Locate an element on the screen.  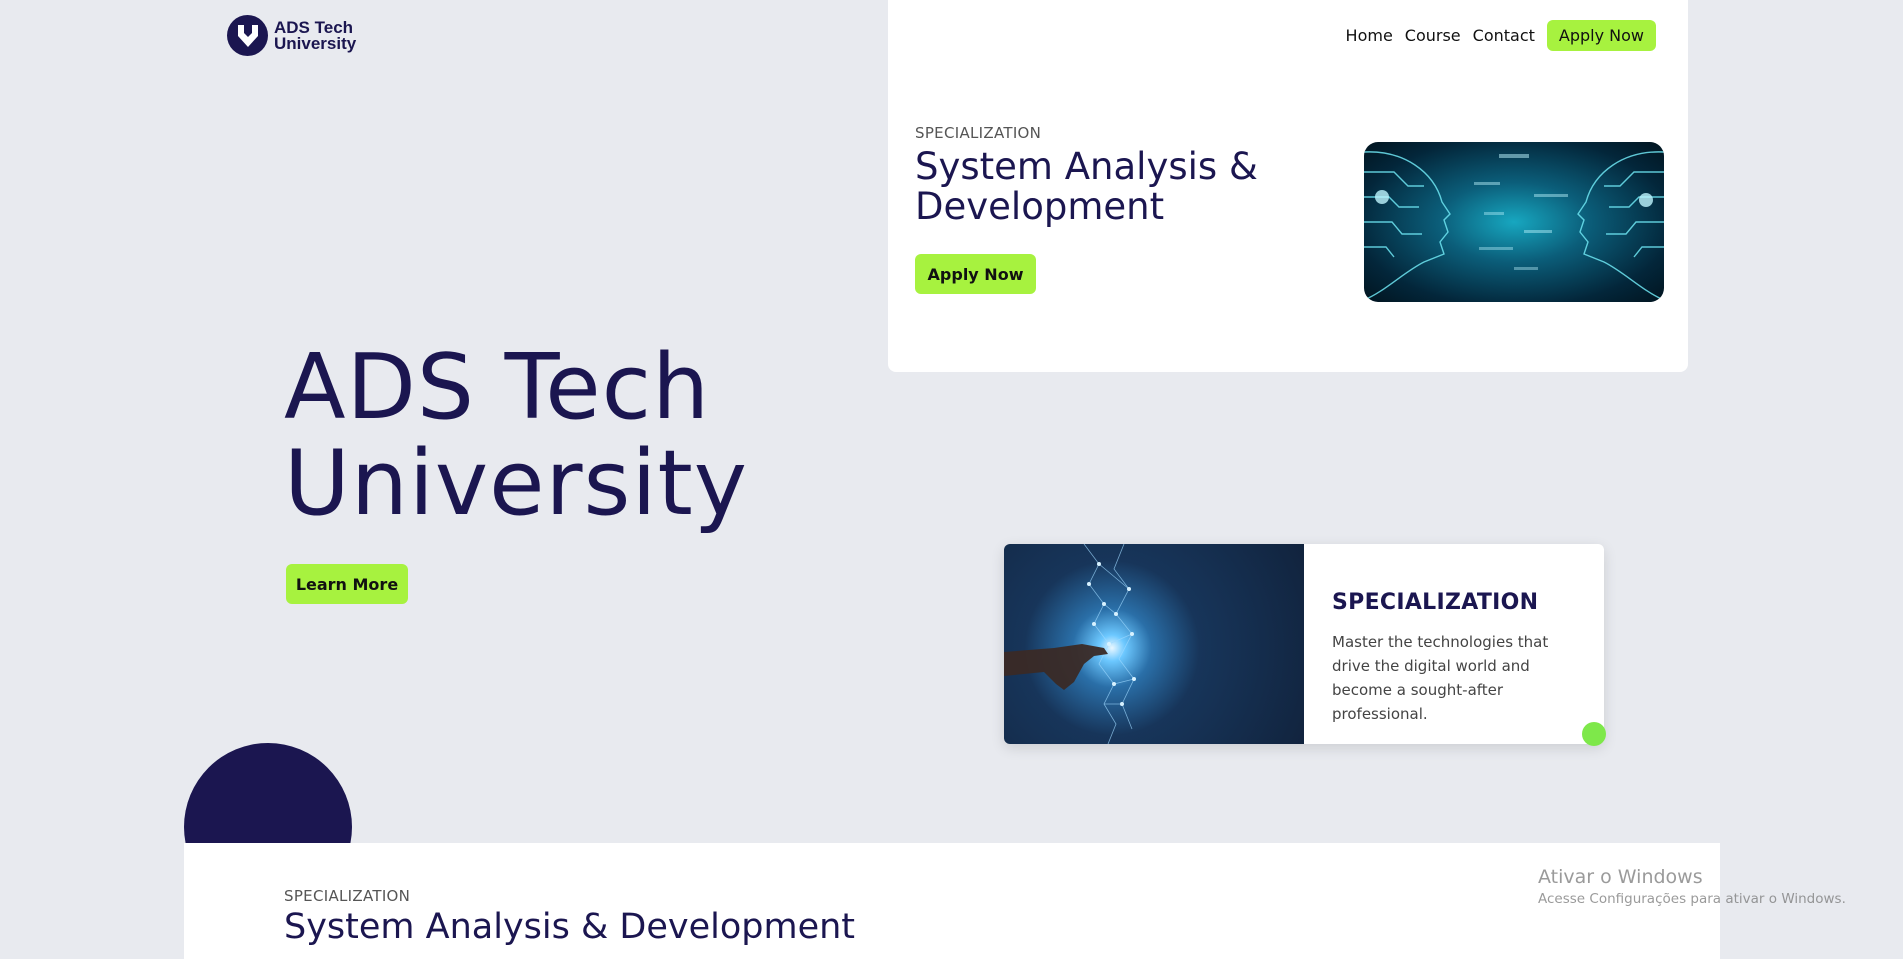
nav-home: Home is located at coordinates (1369, 35).